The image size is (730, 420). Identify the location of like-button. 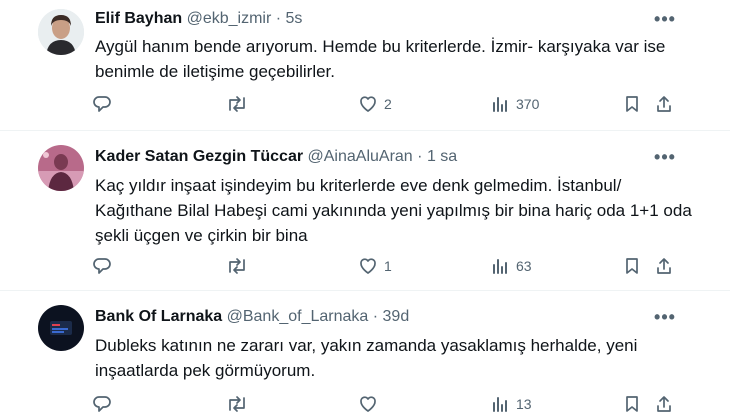
(371, 404).